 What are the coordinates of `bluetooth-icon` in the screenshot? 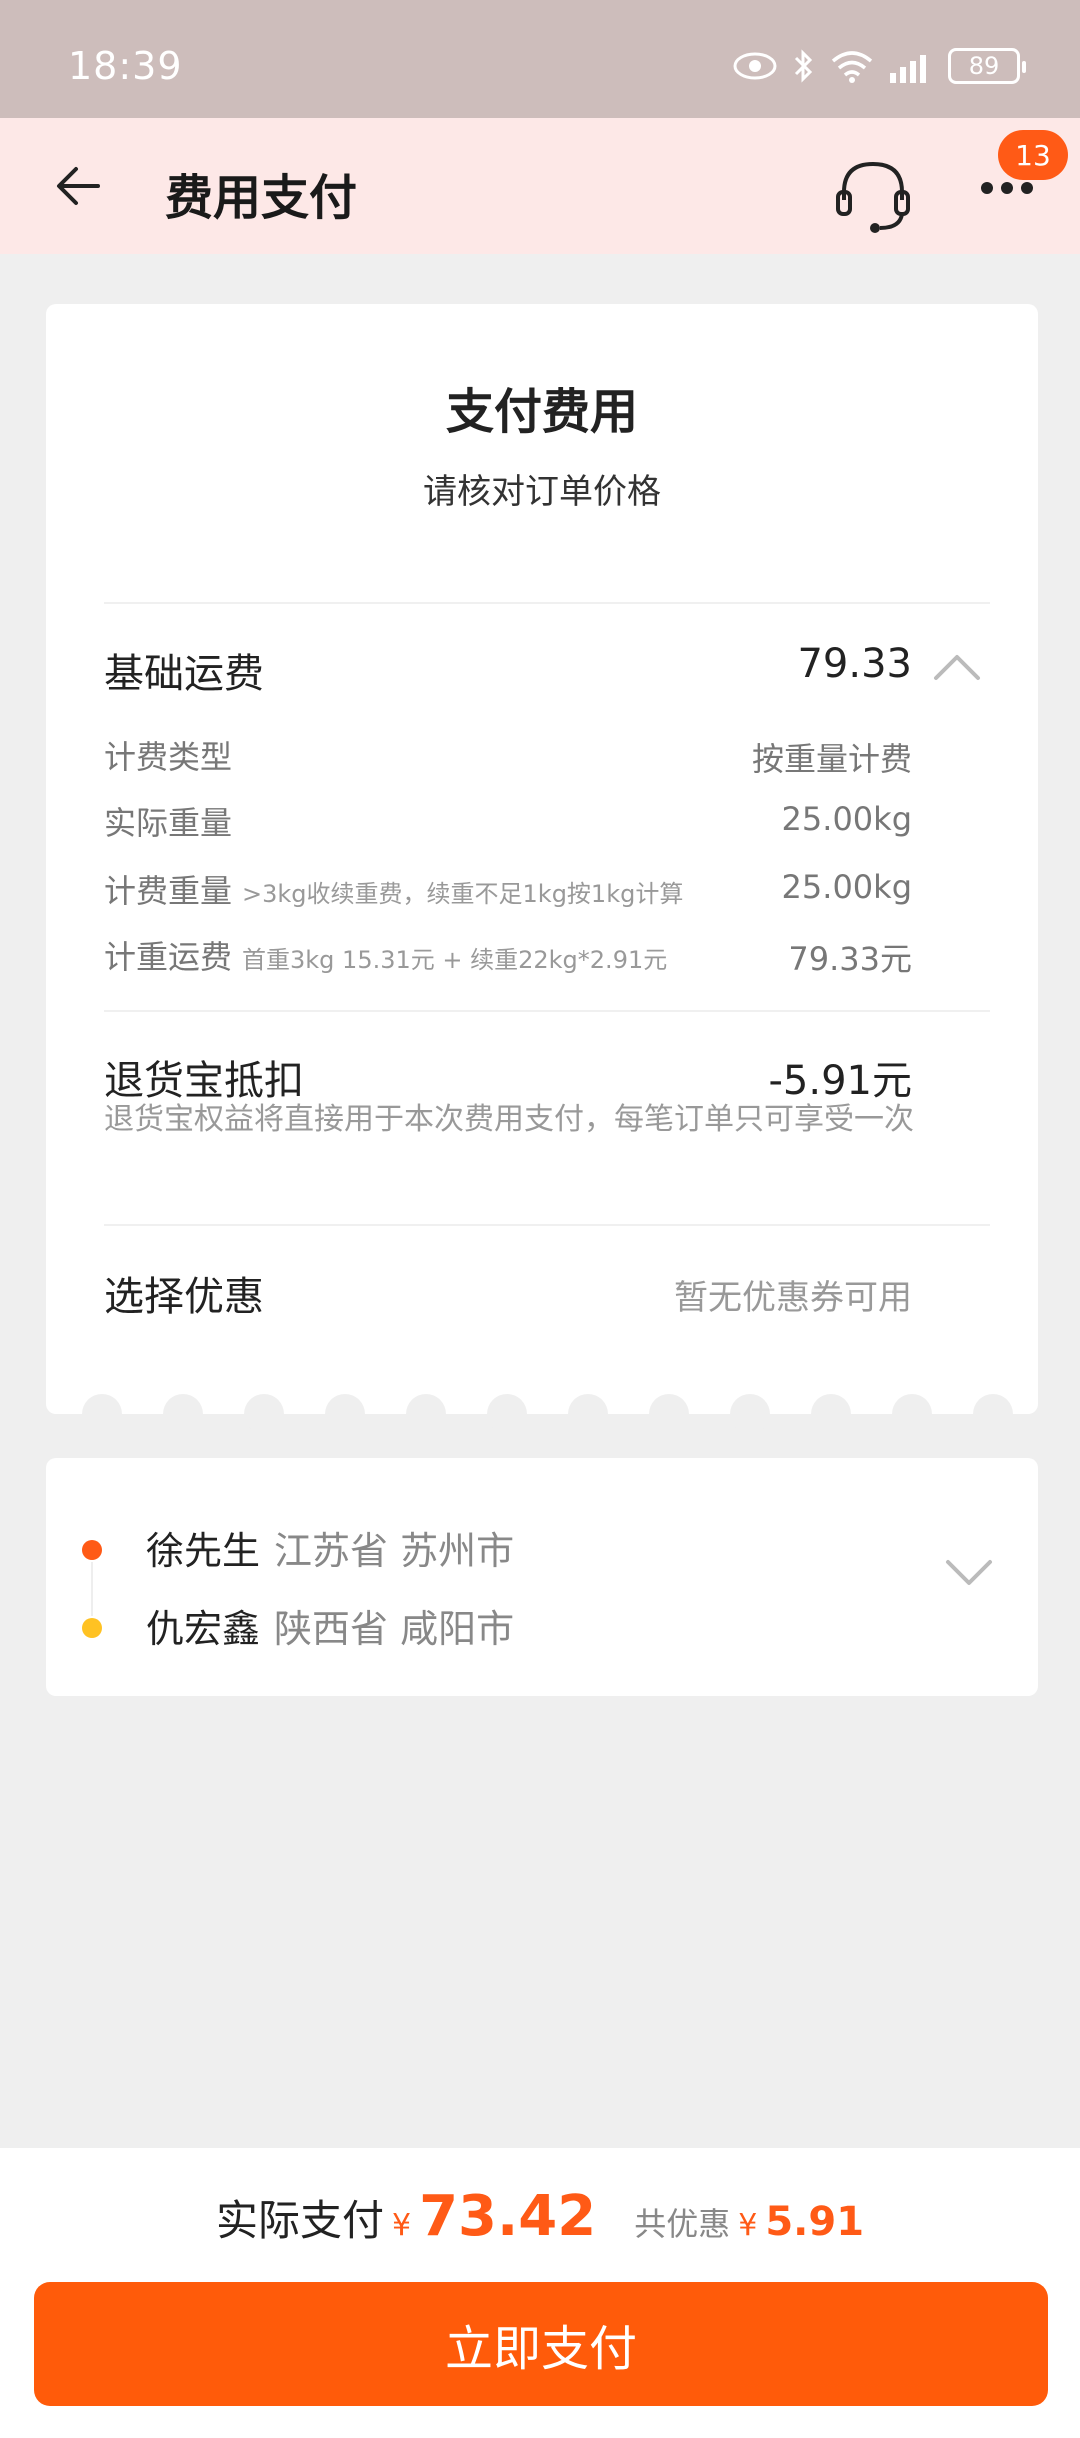 It's located at (803, 66).